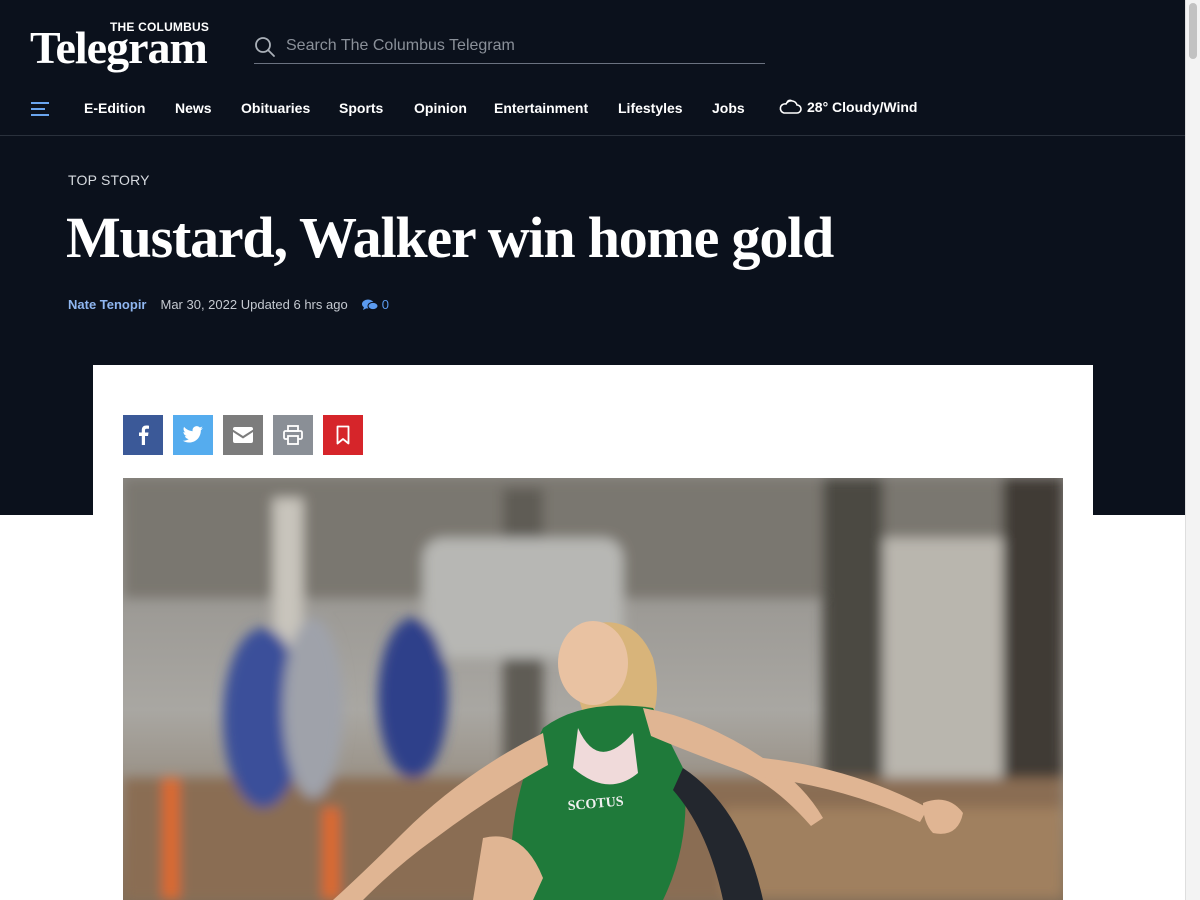  I want to click on twitter-icon, so click(192, 434).